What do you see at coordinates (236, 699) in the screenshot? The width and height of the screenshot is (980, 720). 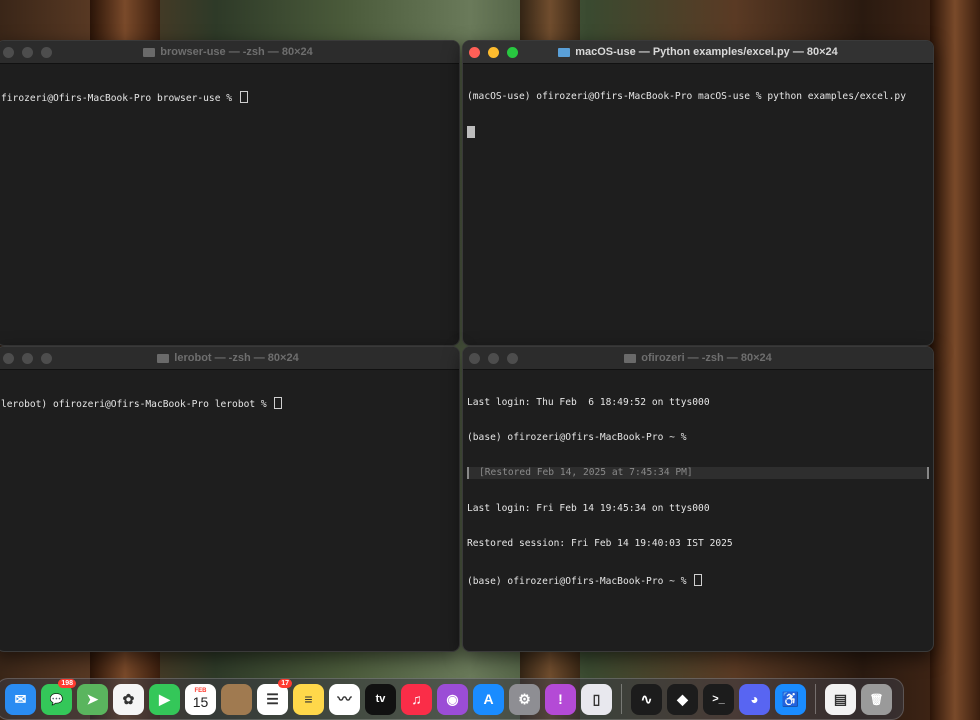 I see `app-bronze-icon` at bounding box center [236, 699].